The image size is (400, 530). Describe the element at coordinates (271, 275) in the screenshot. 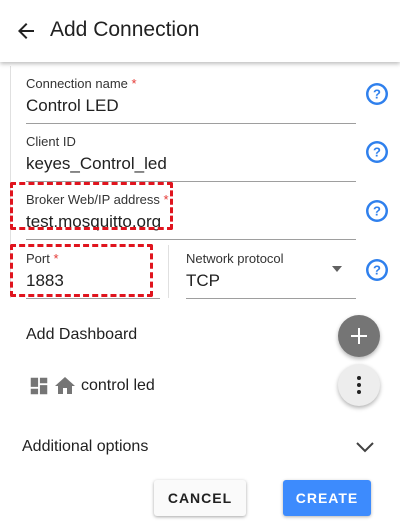

I see `network-protocol-select: Network protocol TCP` at that location.